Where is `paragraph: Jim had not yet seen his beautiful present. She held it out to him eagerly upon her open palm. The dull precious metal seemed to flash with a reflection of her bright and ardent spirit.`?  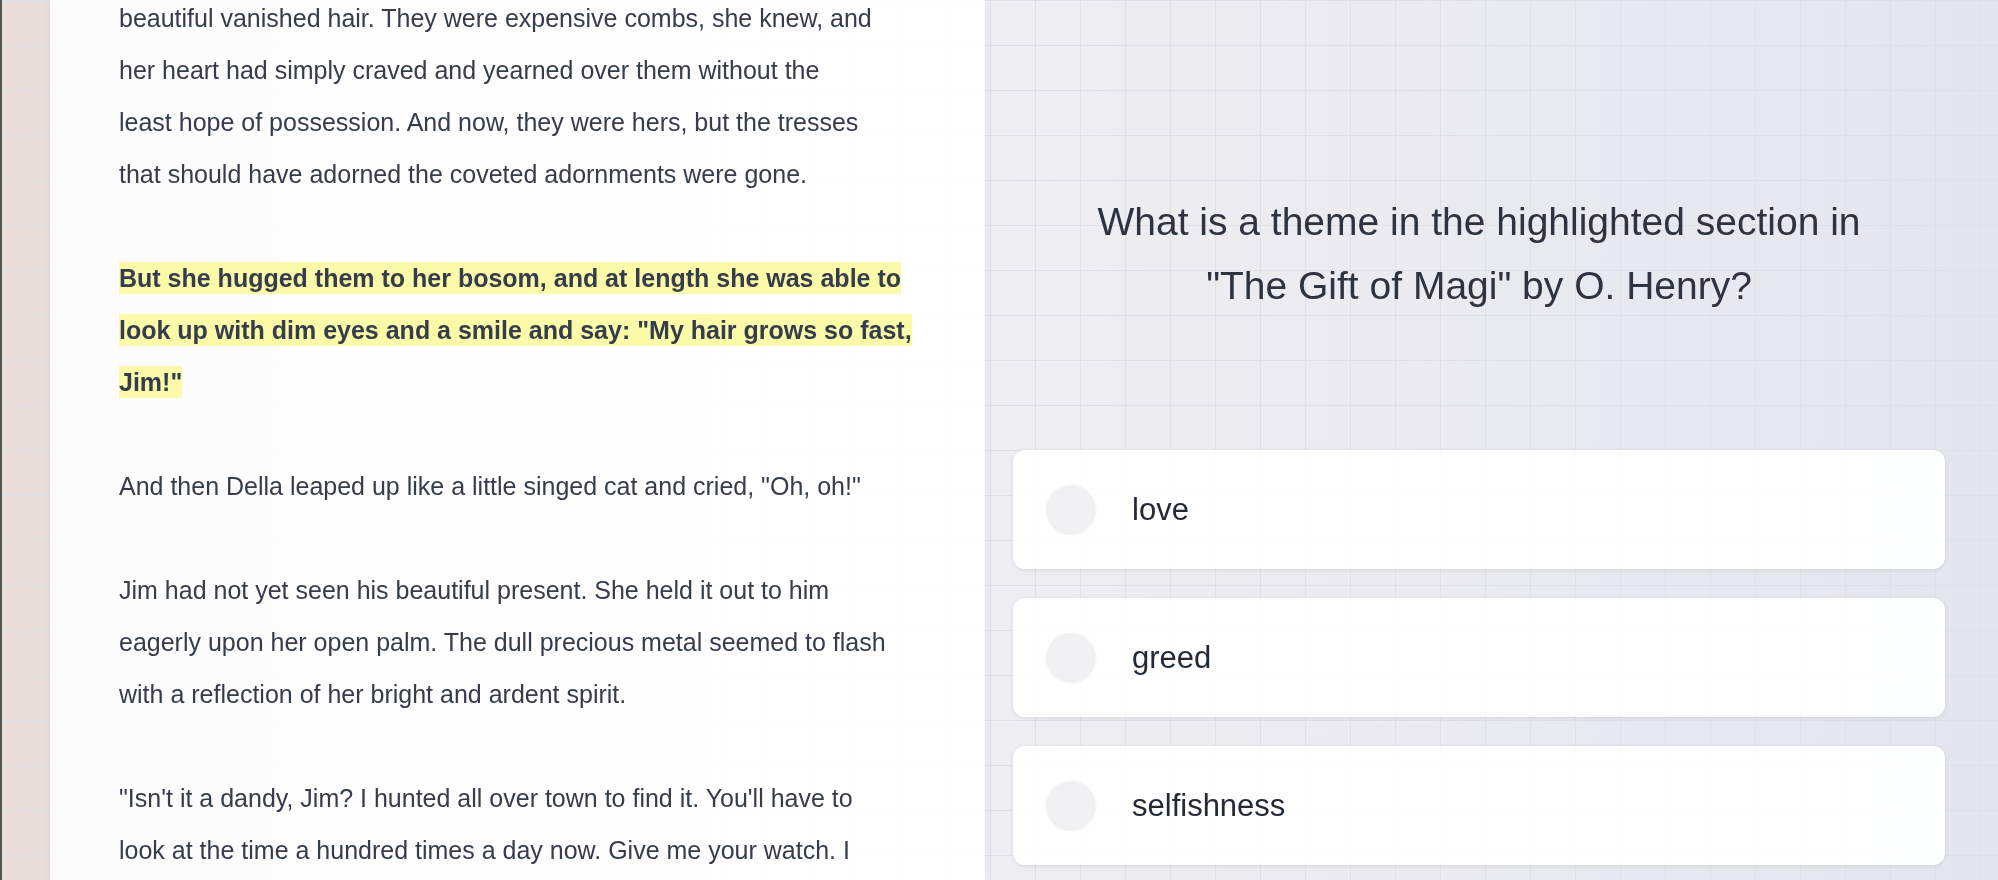
paragraph: Jim had not yet seen his beautiful present. She held it out to him eagerly upon her open palm. The dull precious metal seemed to flash with a reflection of her bright and ardent spirit. is located at coordinates (503, 642).